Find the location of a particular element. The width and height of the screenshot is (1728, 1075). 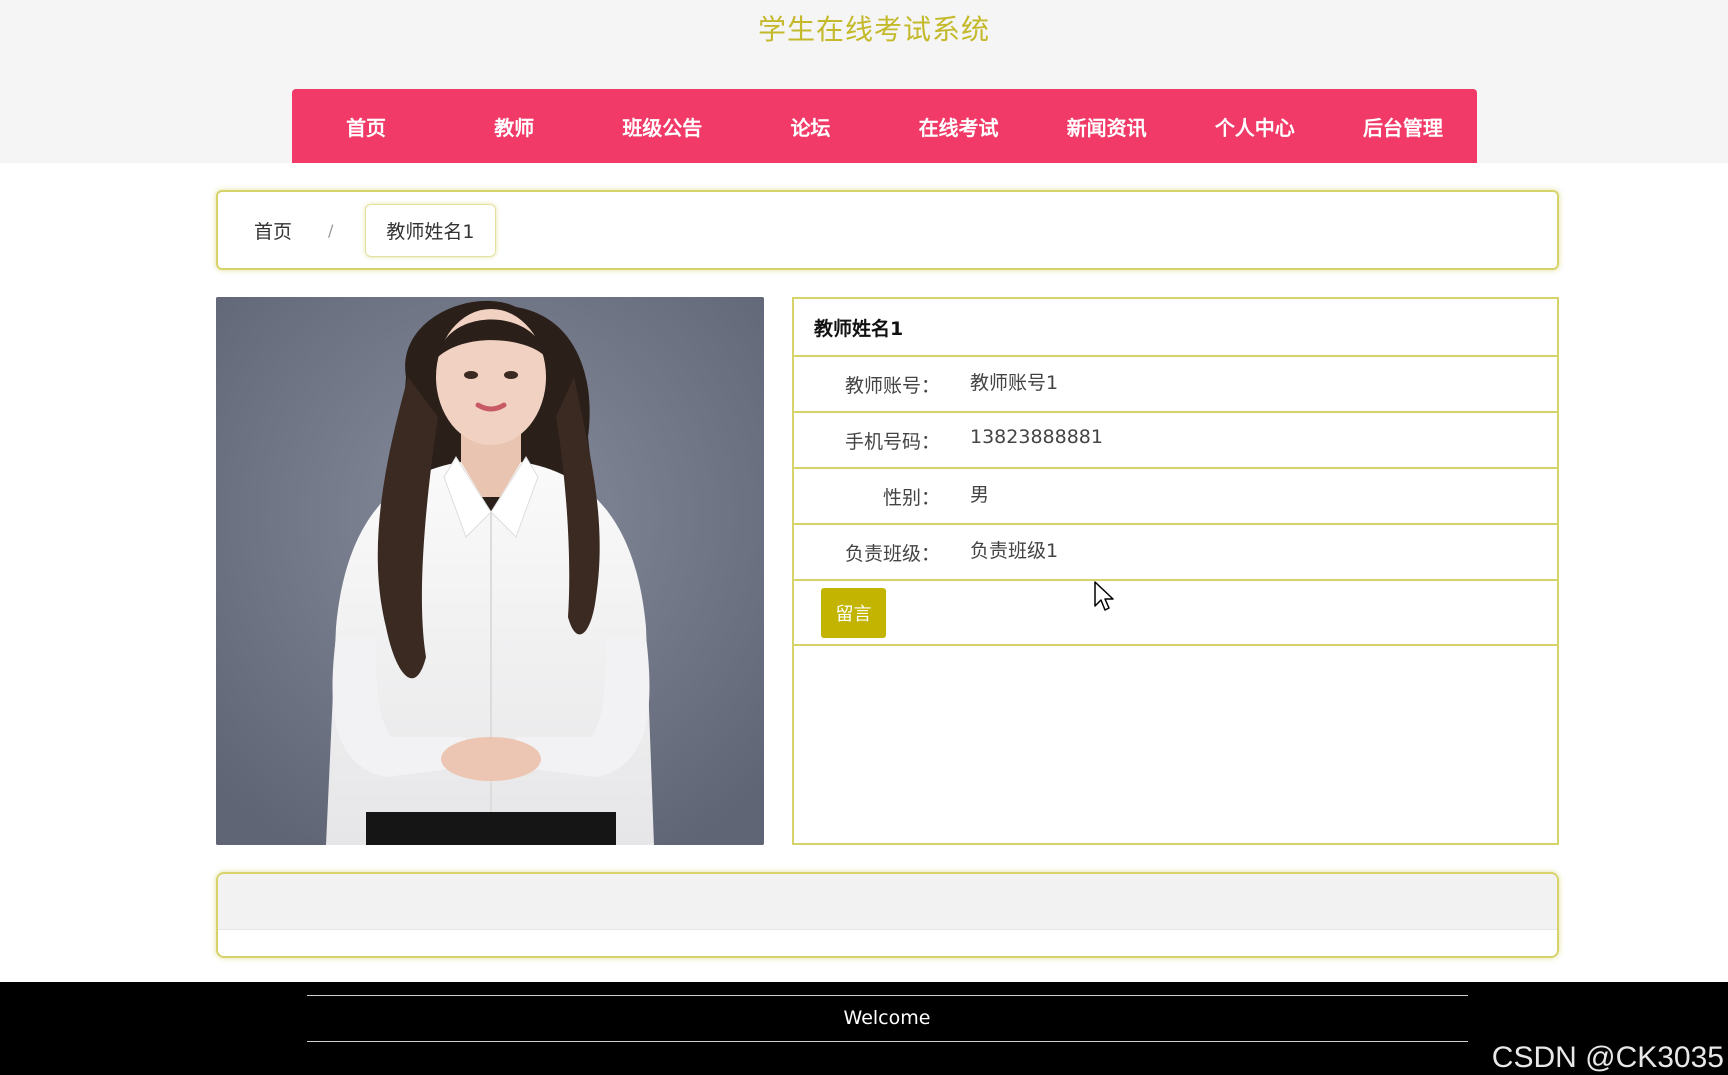

teacher-name-title: 教师姓名1 is located at coordinates (1175, 328).